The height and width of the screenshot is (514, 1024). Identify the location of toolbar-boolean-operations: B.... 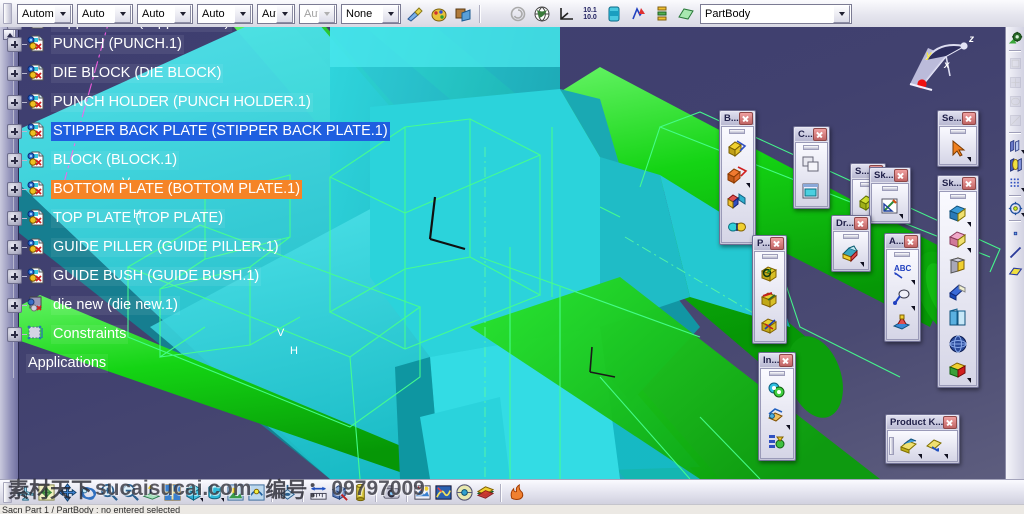
(737, 177).